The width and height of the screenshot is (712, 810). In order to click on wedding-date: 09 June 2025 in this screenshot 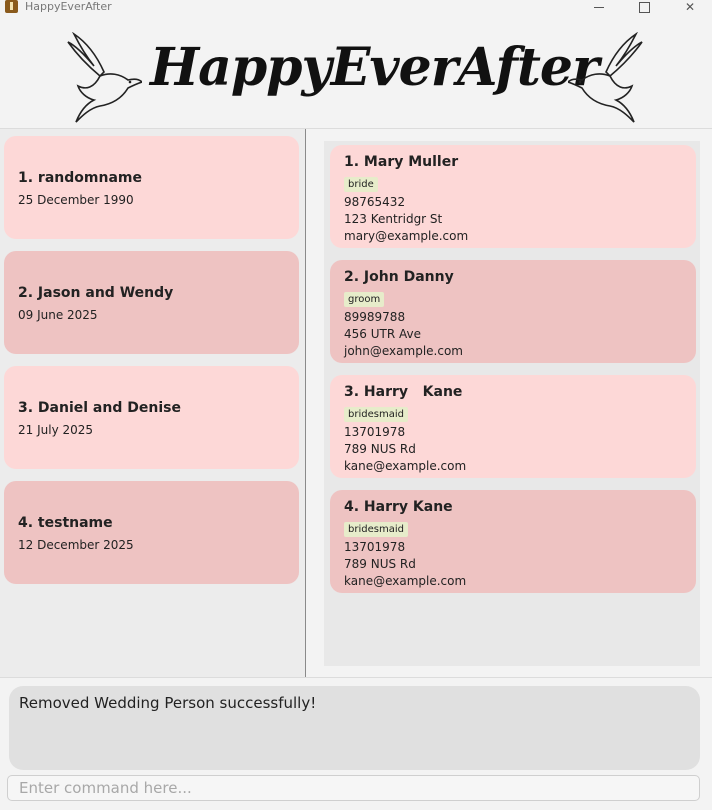, I will do `click(58, 315)`.